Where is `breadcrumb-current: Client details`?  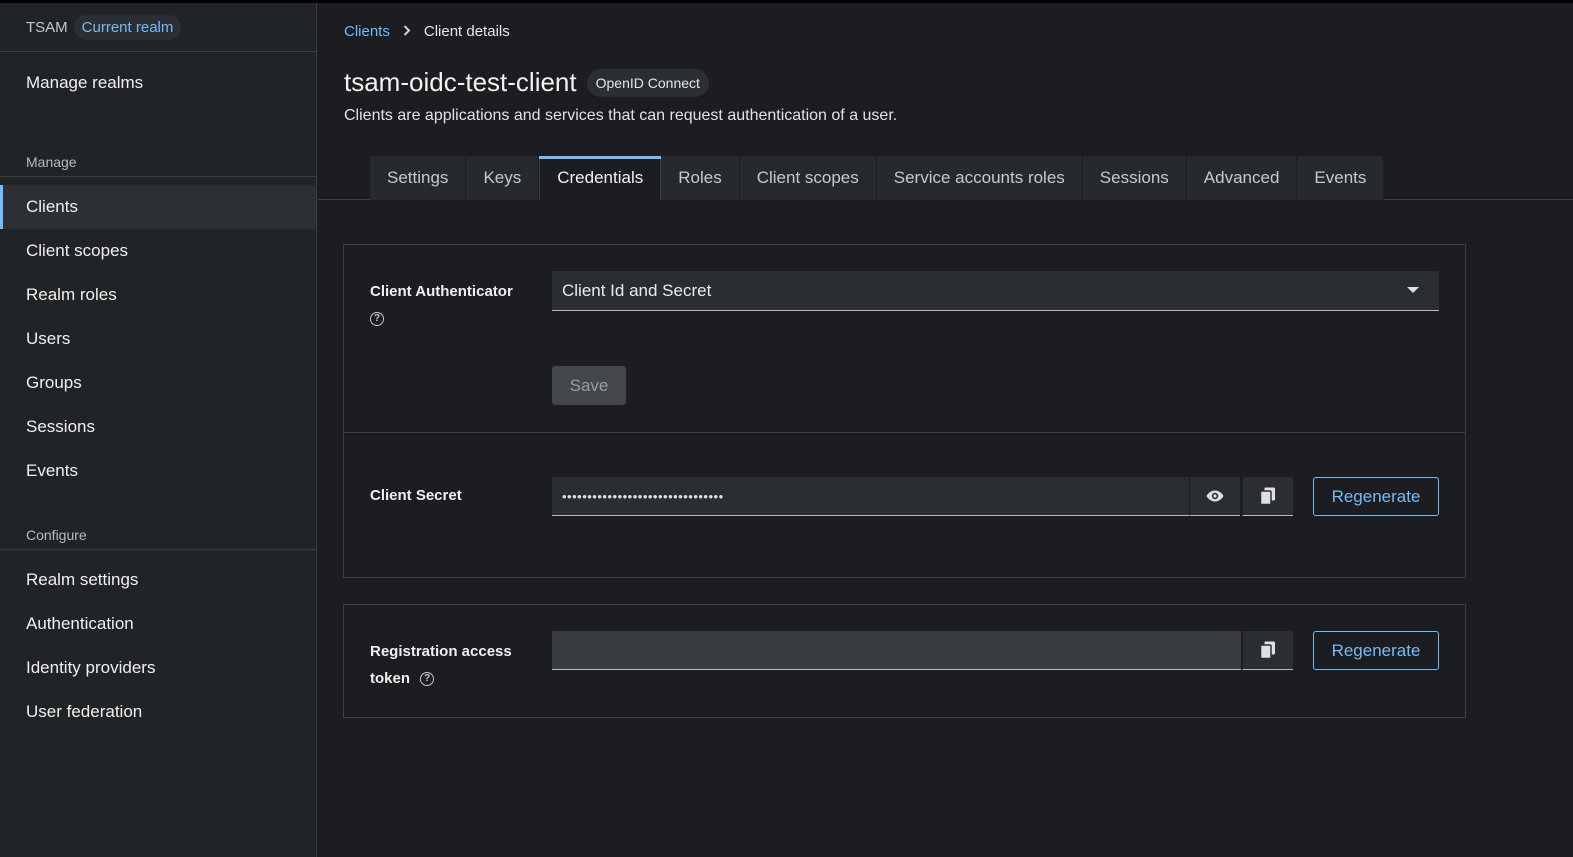
breadcrumb-current: Client details is located at coordinates (466, 31).